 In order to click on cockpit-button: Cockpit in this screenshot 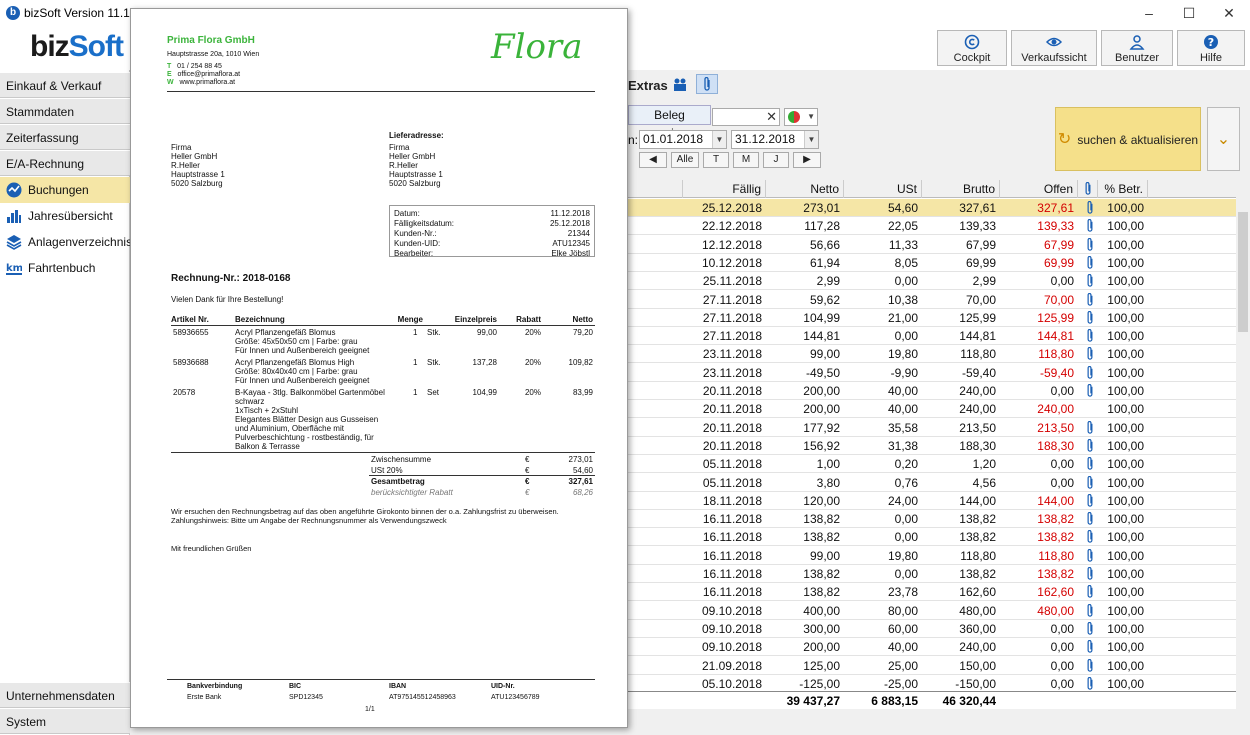, I will do `click(972, 48)`.